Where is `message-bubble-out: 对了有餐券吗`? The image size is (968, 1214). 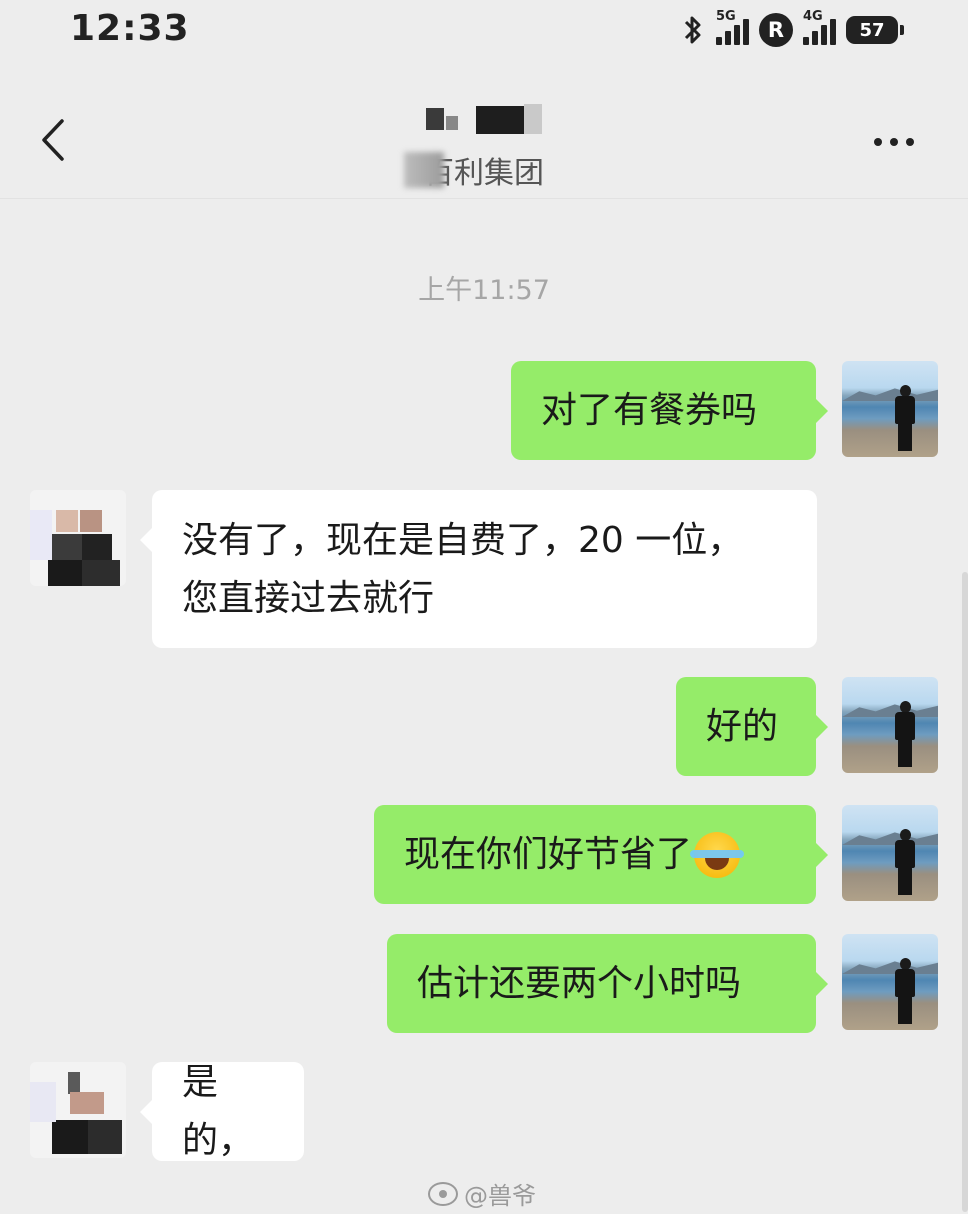
message-bubble-out: 对了有餐券吗 is located at coordinates (669, 410).